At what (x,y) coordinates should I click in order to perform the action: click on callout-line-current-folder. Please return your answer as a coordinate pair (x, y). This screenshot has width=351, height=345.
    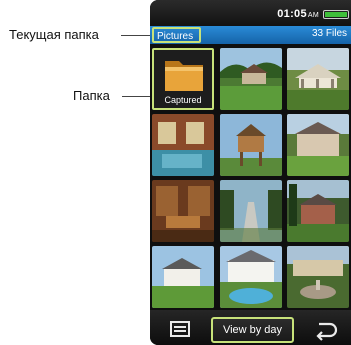
    Looking at the image, I should click on (136, 35).